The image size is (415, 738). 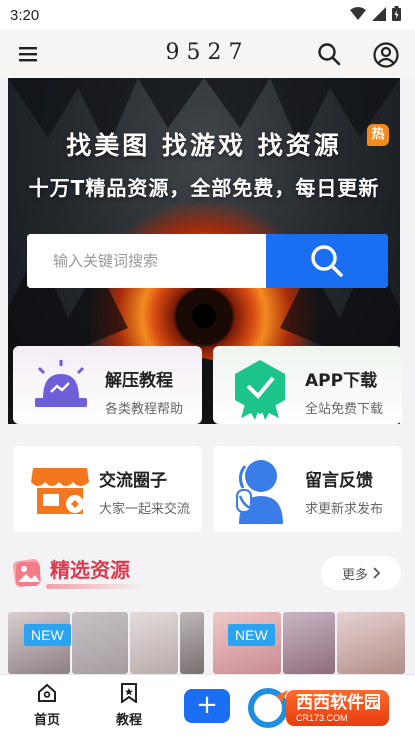 What do you see at coordinates (204, 145) in the screenshot?
I see `hero-headline: 找美图 找游戏 找资源` at bounding box center [204, 145].